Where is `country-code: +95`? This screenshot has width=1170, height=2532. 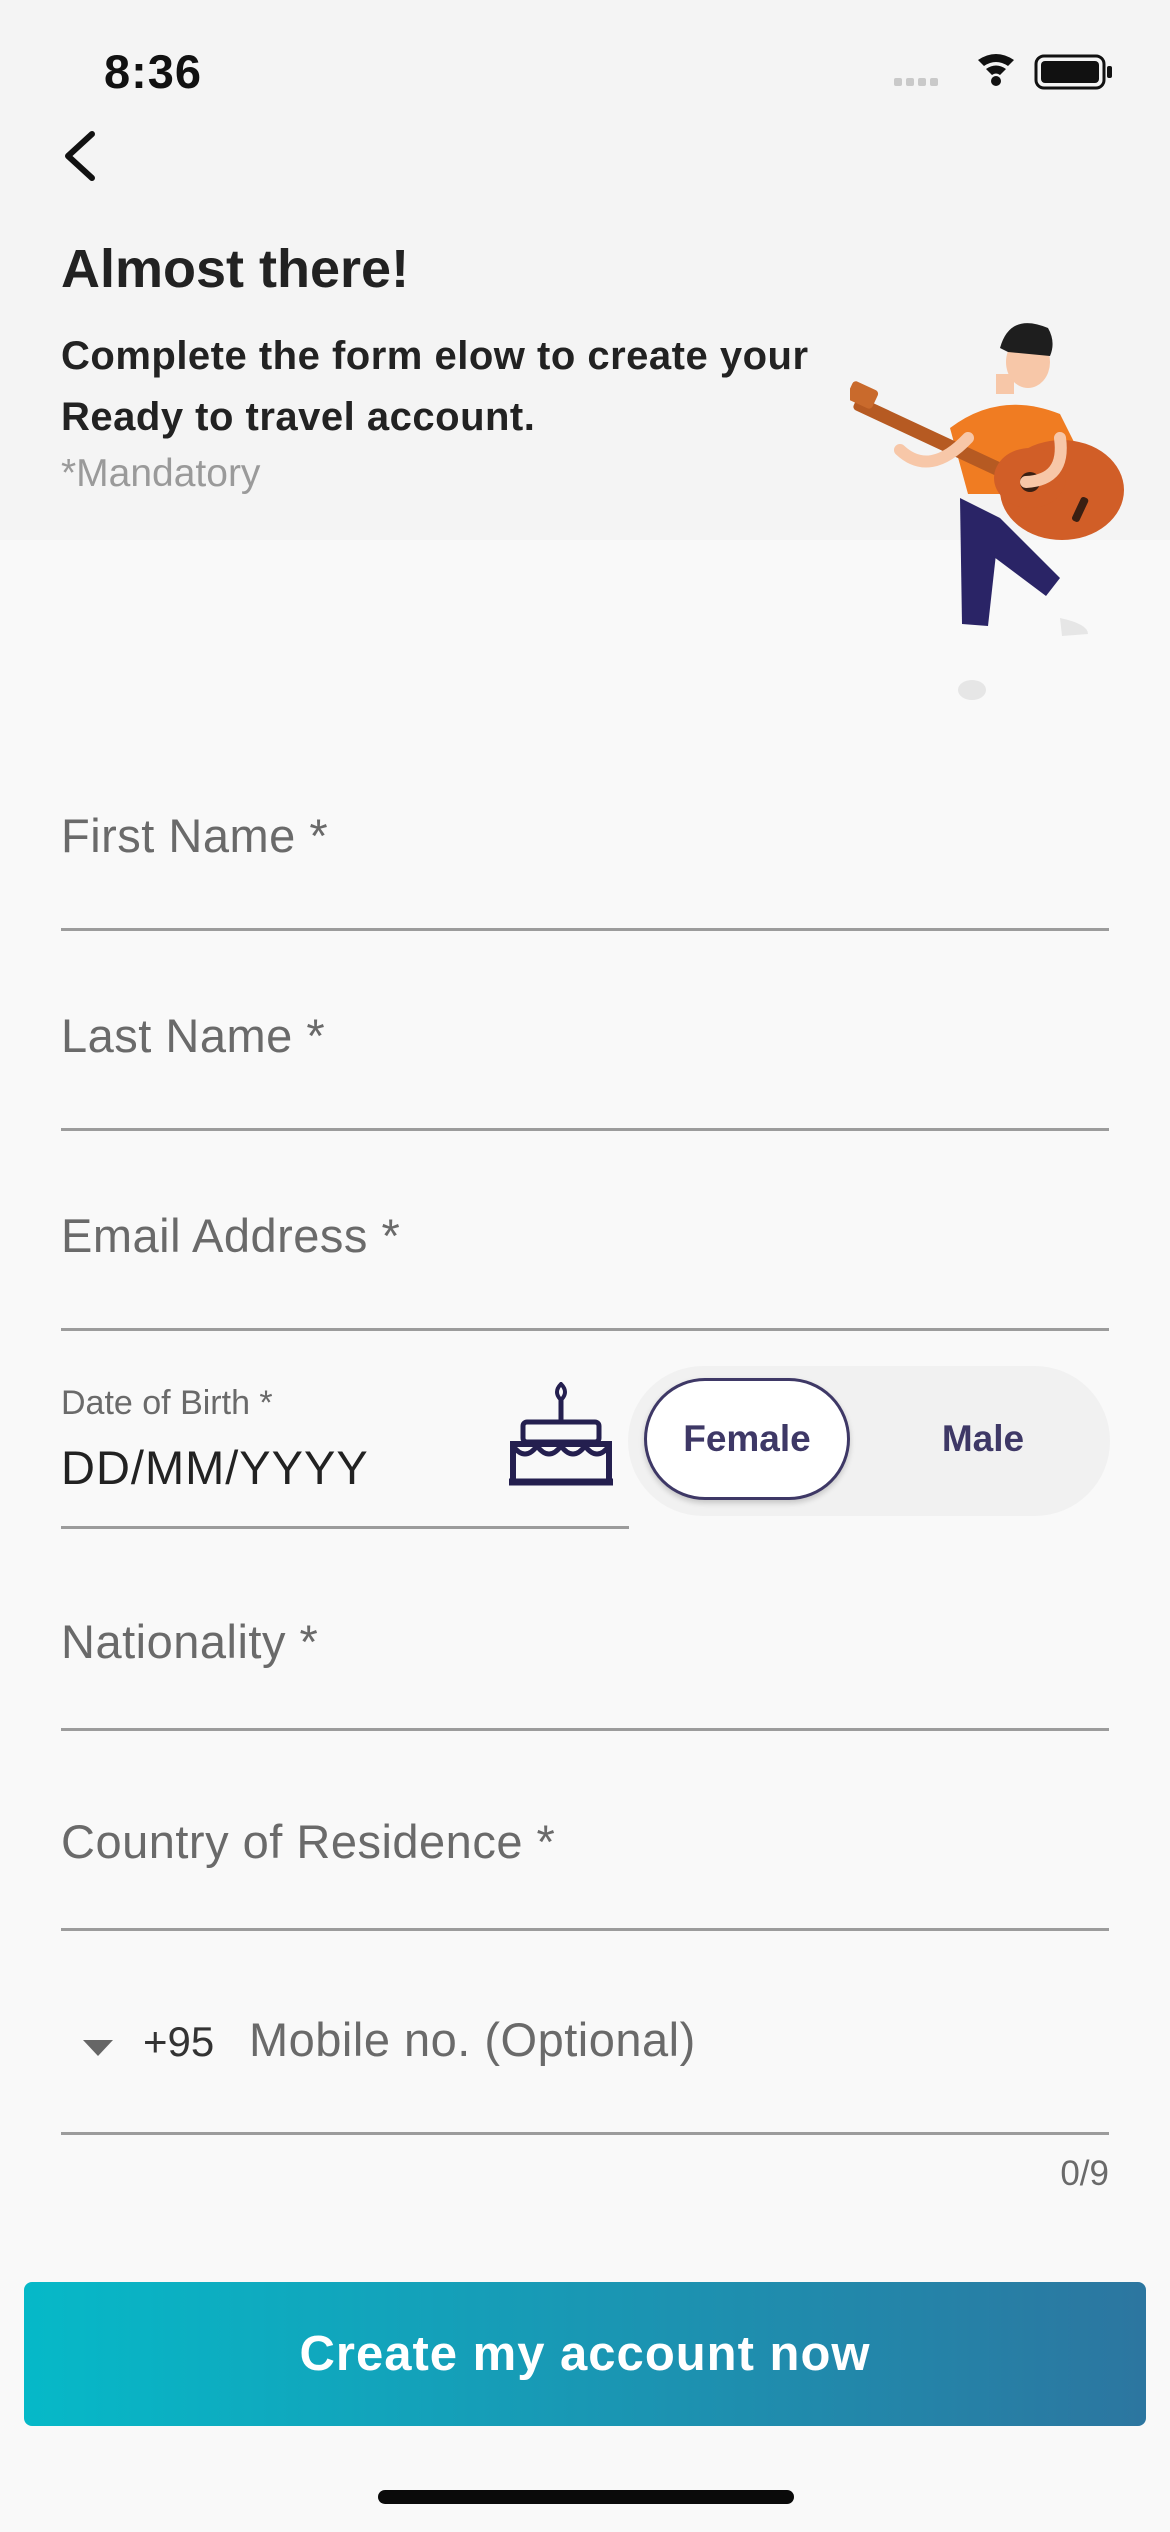 country-code: +95 is located at coordinates (178, 2042).